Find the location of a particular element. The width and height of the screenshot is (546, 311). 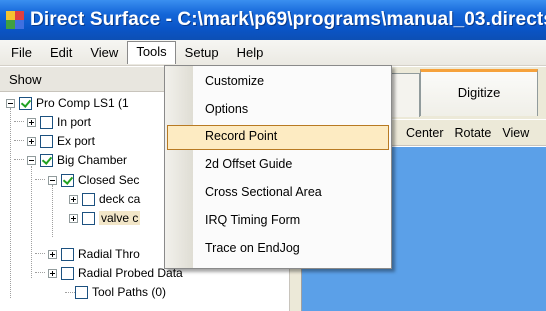

menu-bar: File Edit View Tools Setup Help is located at coordinates (273, 53).